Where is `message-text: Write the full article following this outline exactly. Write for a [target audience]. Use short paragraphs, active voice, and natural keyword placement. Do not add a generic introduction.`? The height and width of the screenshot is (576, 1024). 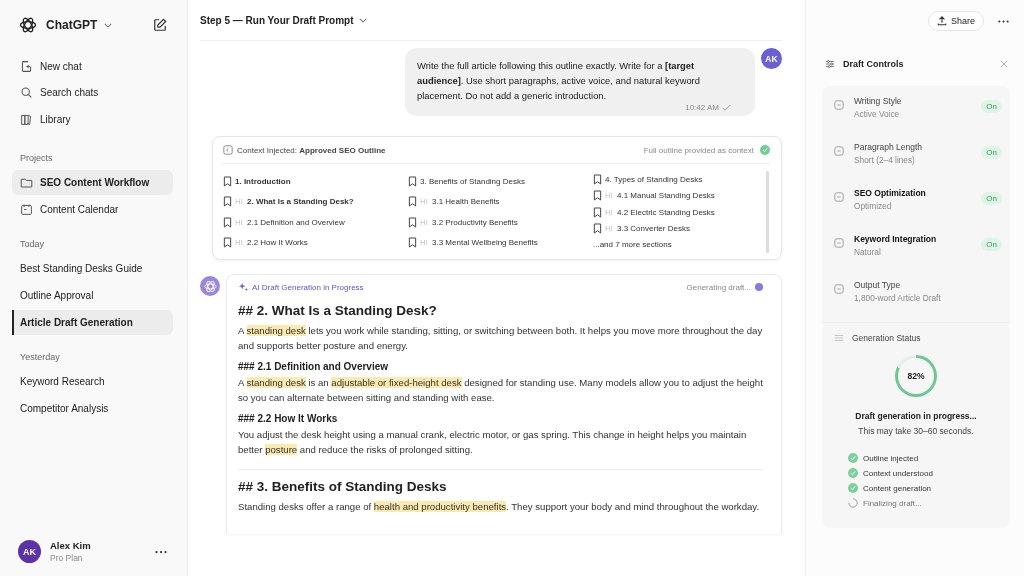 message-text: Write the full article following this outline exactly. Write for a [target audience]. Use short paragraphs, active voice, and natural keyword placement. Do not add a generic introduction. is located at coordinates (559, 81).